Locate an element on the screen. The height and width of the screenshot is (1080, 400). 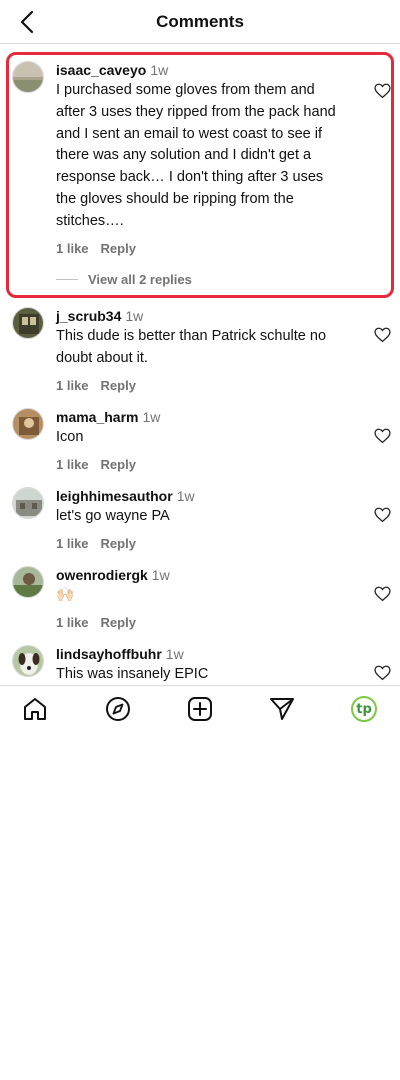
bottom-tab-bar: tp is located at coordinates (200, 708).